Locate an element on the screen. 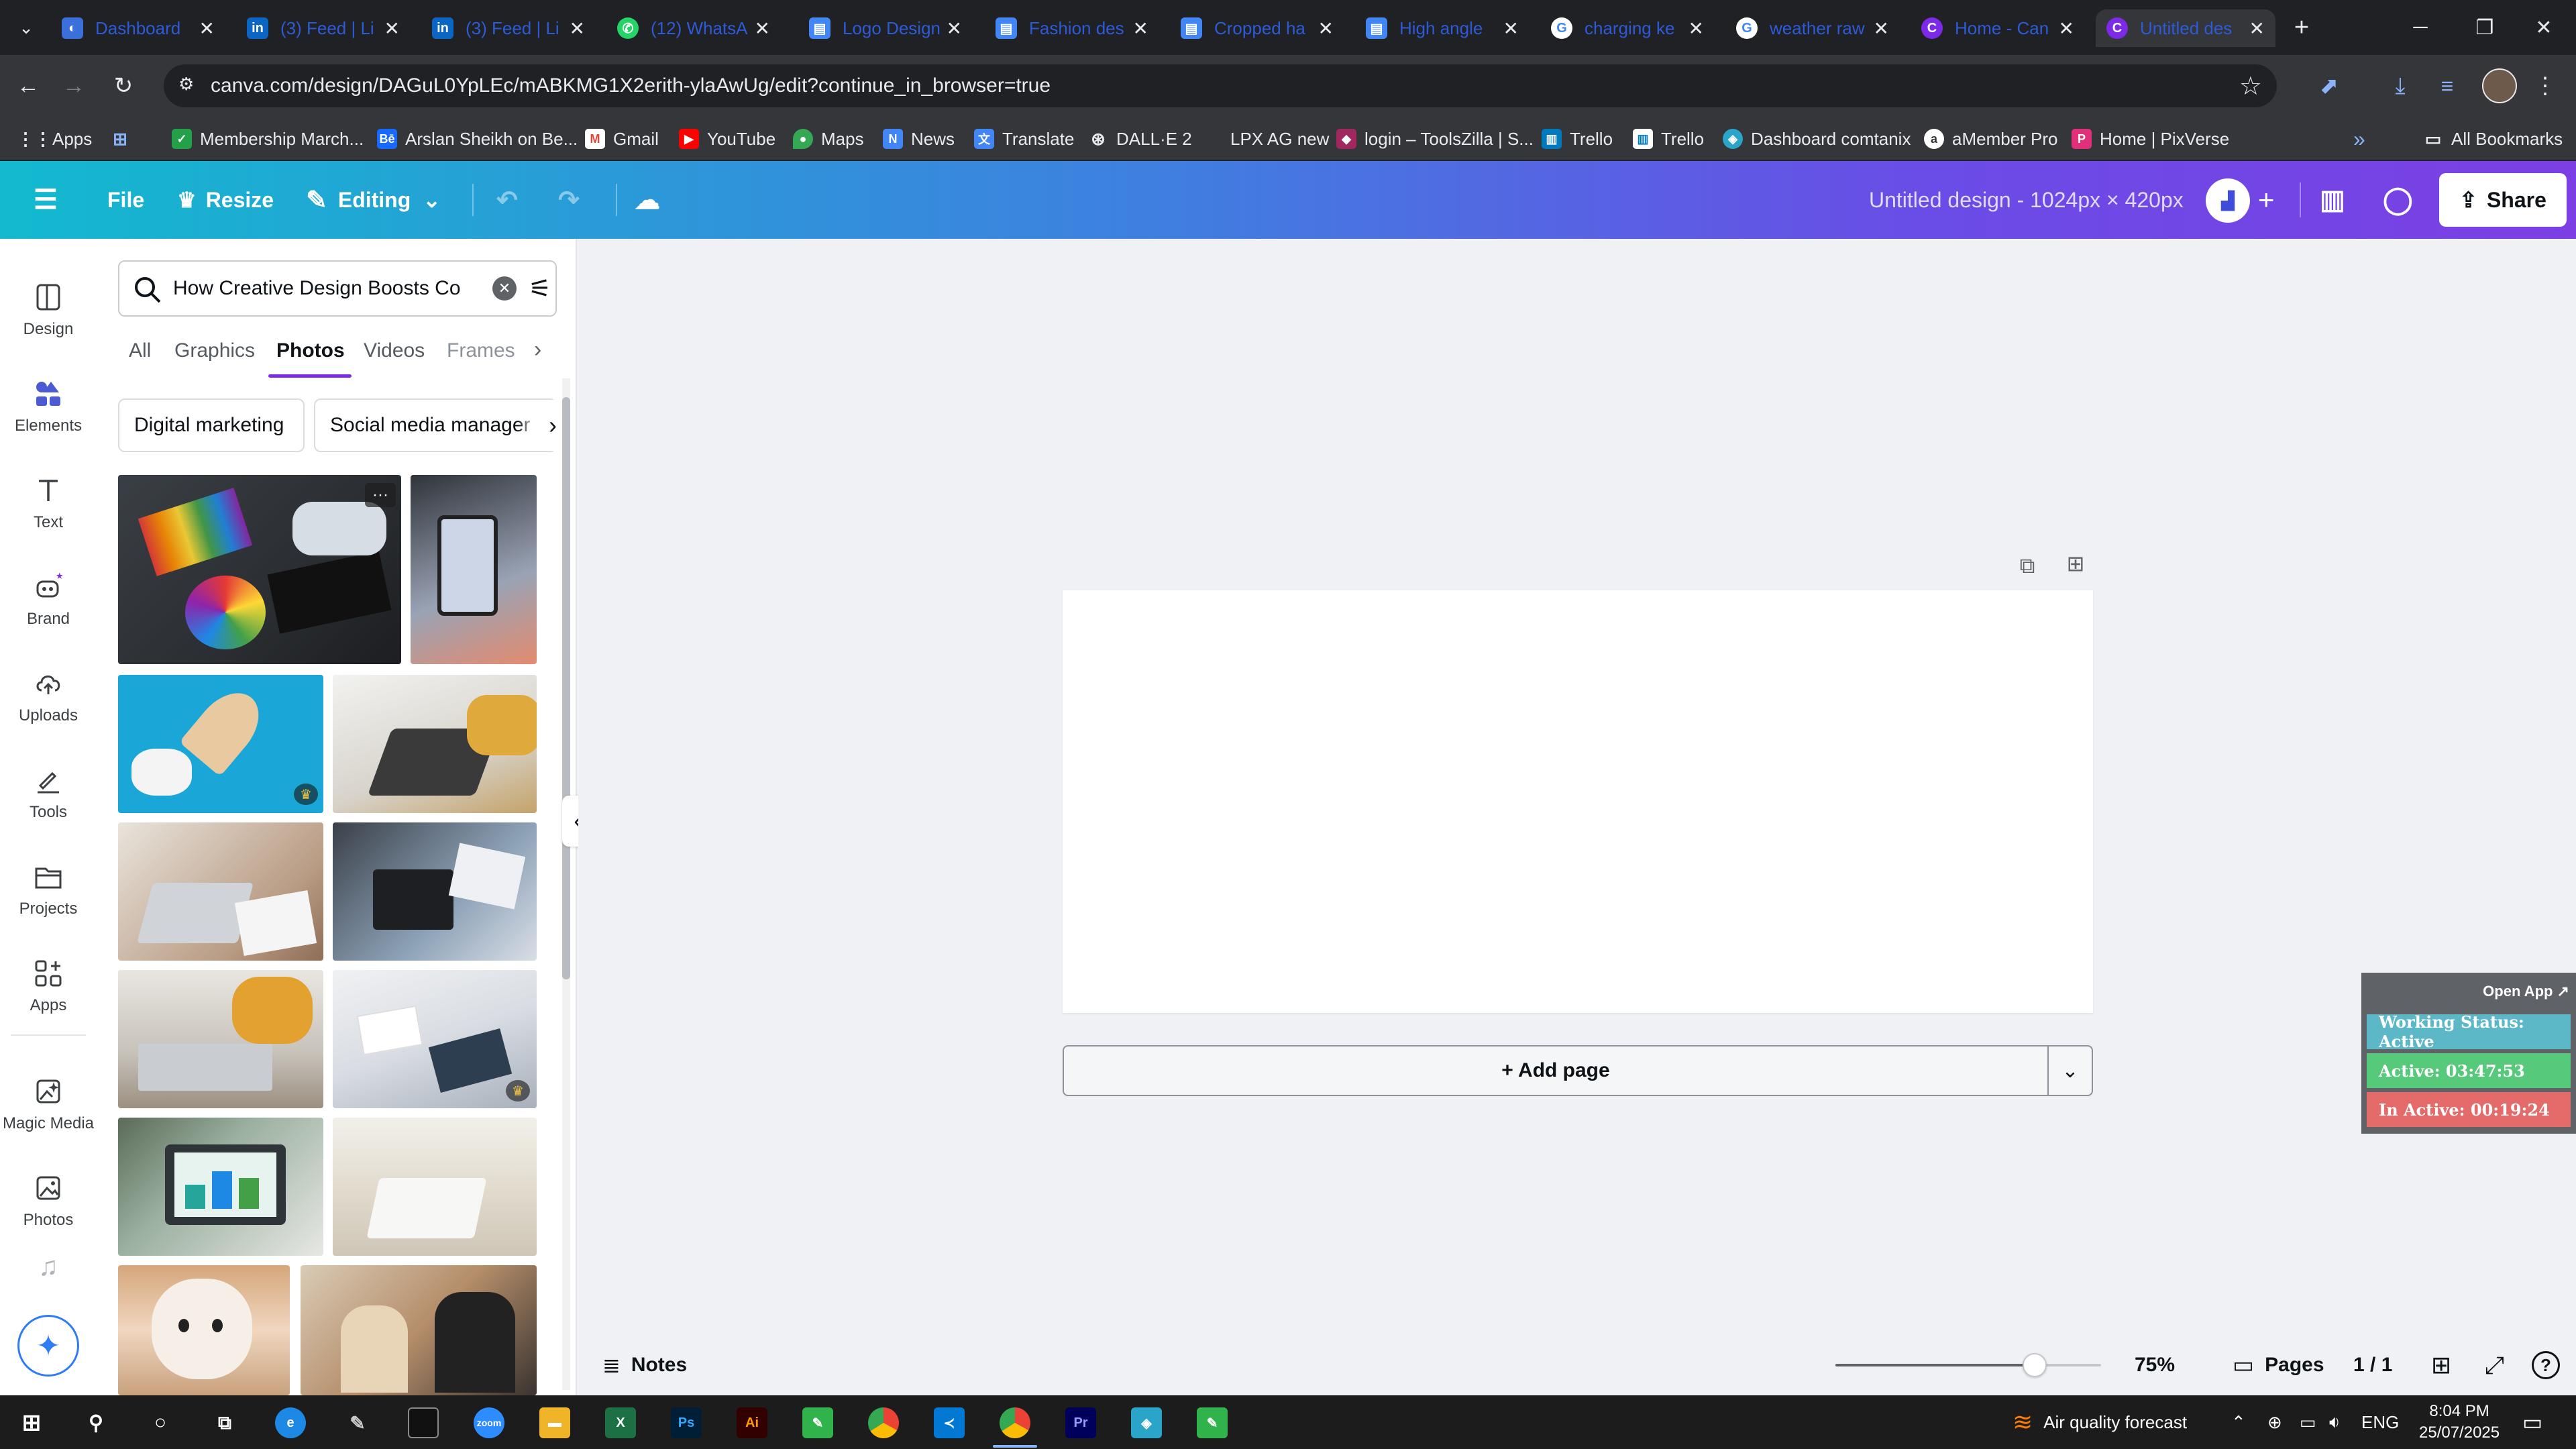 The width and height of the screenshot is (2576, 1449). edge-icon: e is located at coordinates (290, 1422).